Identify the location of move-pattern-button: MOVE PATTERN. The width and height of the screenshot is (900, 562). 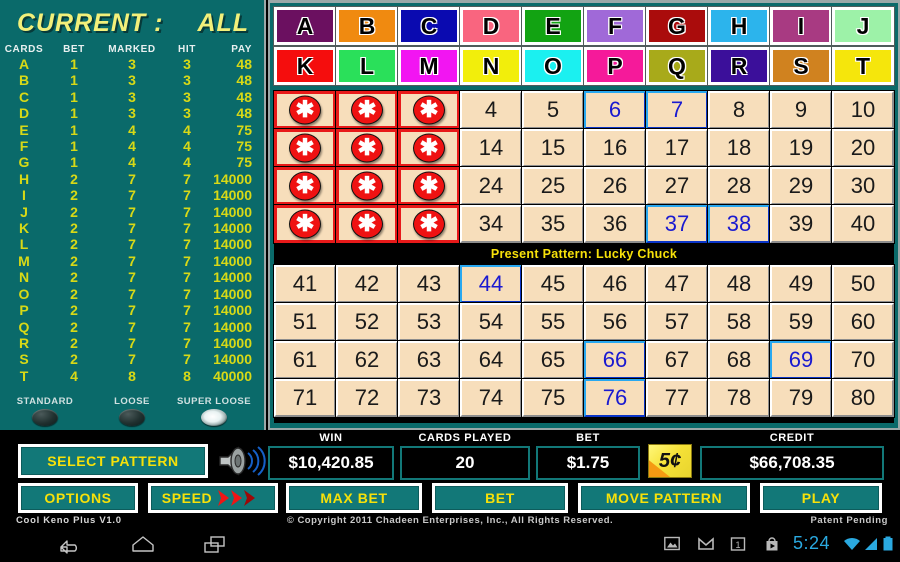
(664, 498).